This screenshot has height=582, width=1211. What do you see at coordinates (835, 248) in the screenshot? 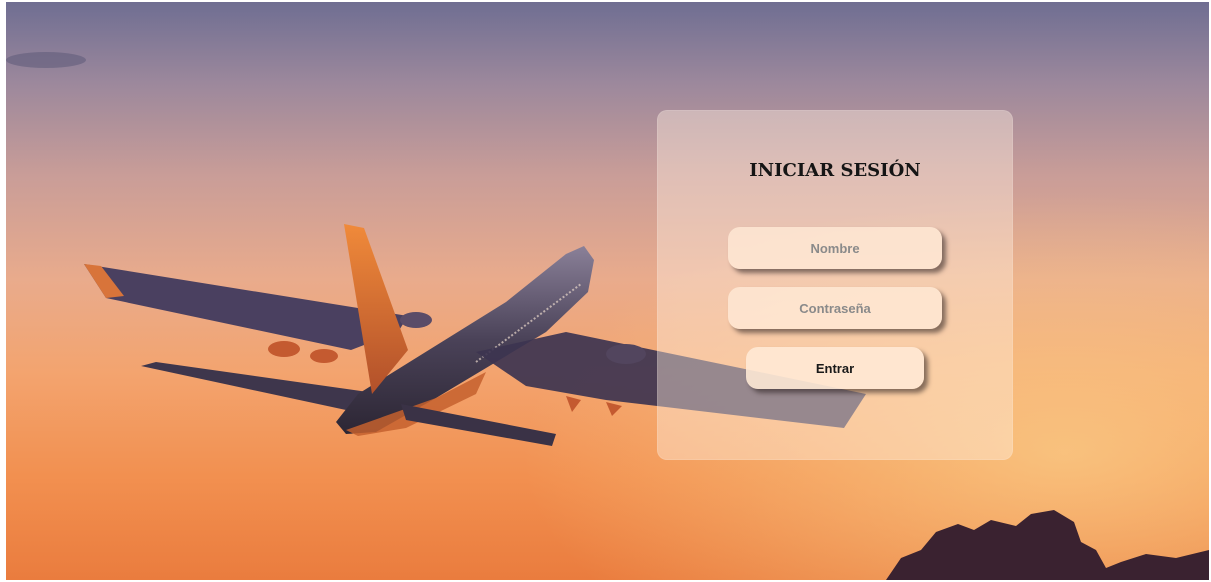
I see `name-input` at bounding box center [835, 248].